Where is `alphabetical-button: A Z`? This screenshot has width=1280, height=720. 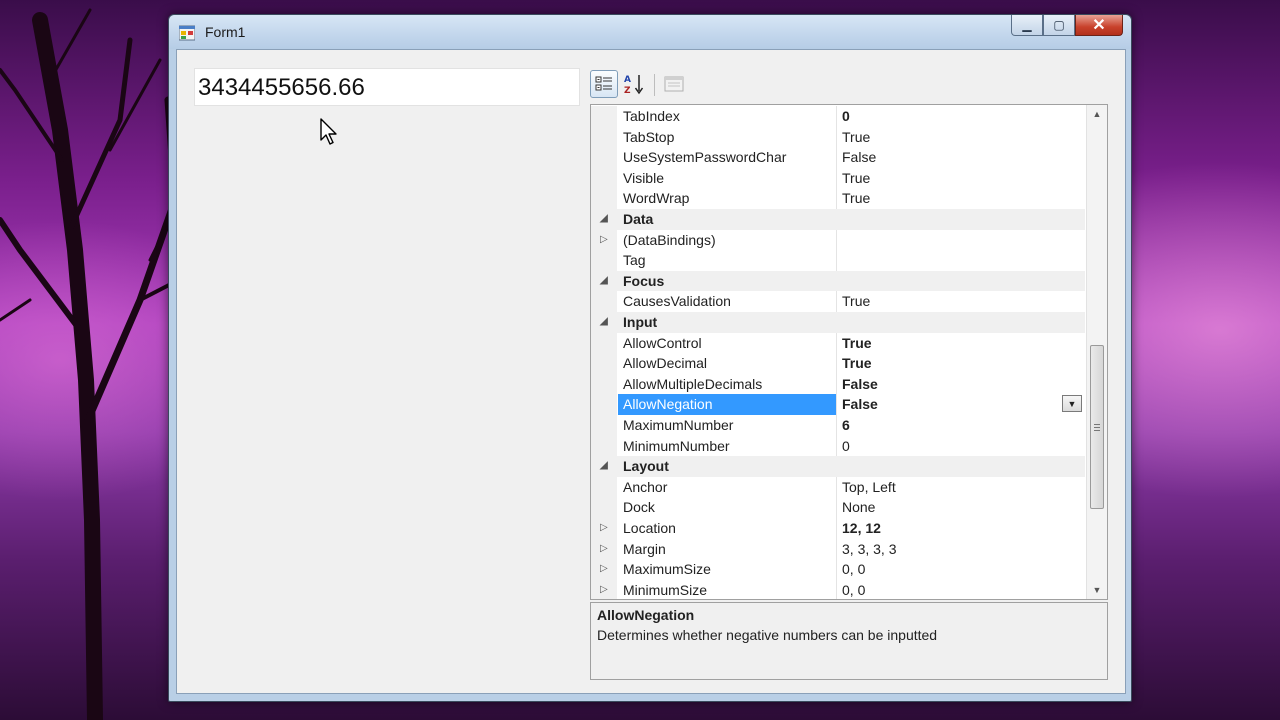
alphabetical-button: A Z is located at coordinates (634, 84).